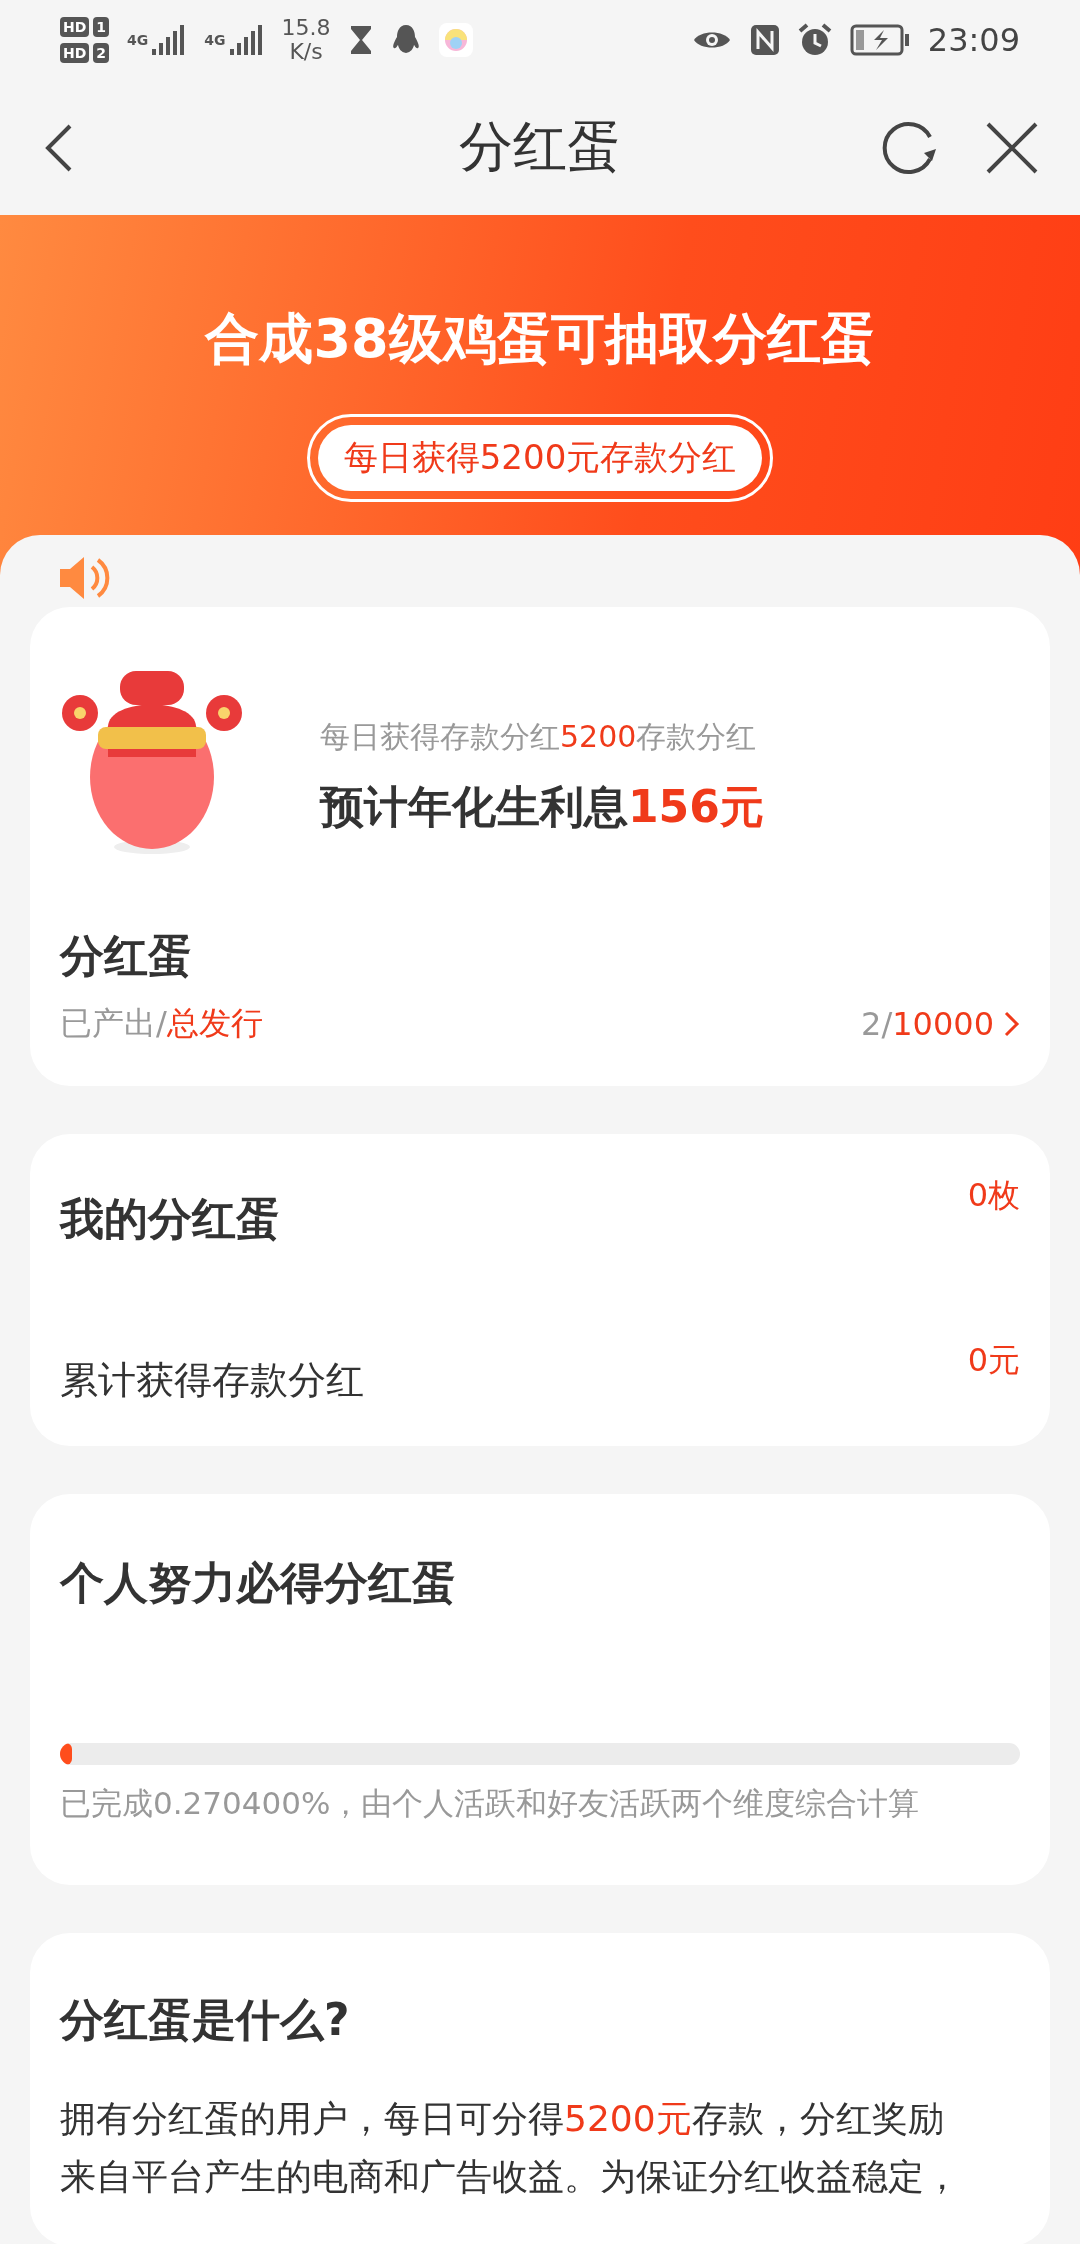  I want to click on paragraph-line: 来自平台产生的电商和广告收益。为保证分红收益稳定，, so click(510, 2177).